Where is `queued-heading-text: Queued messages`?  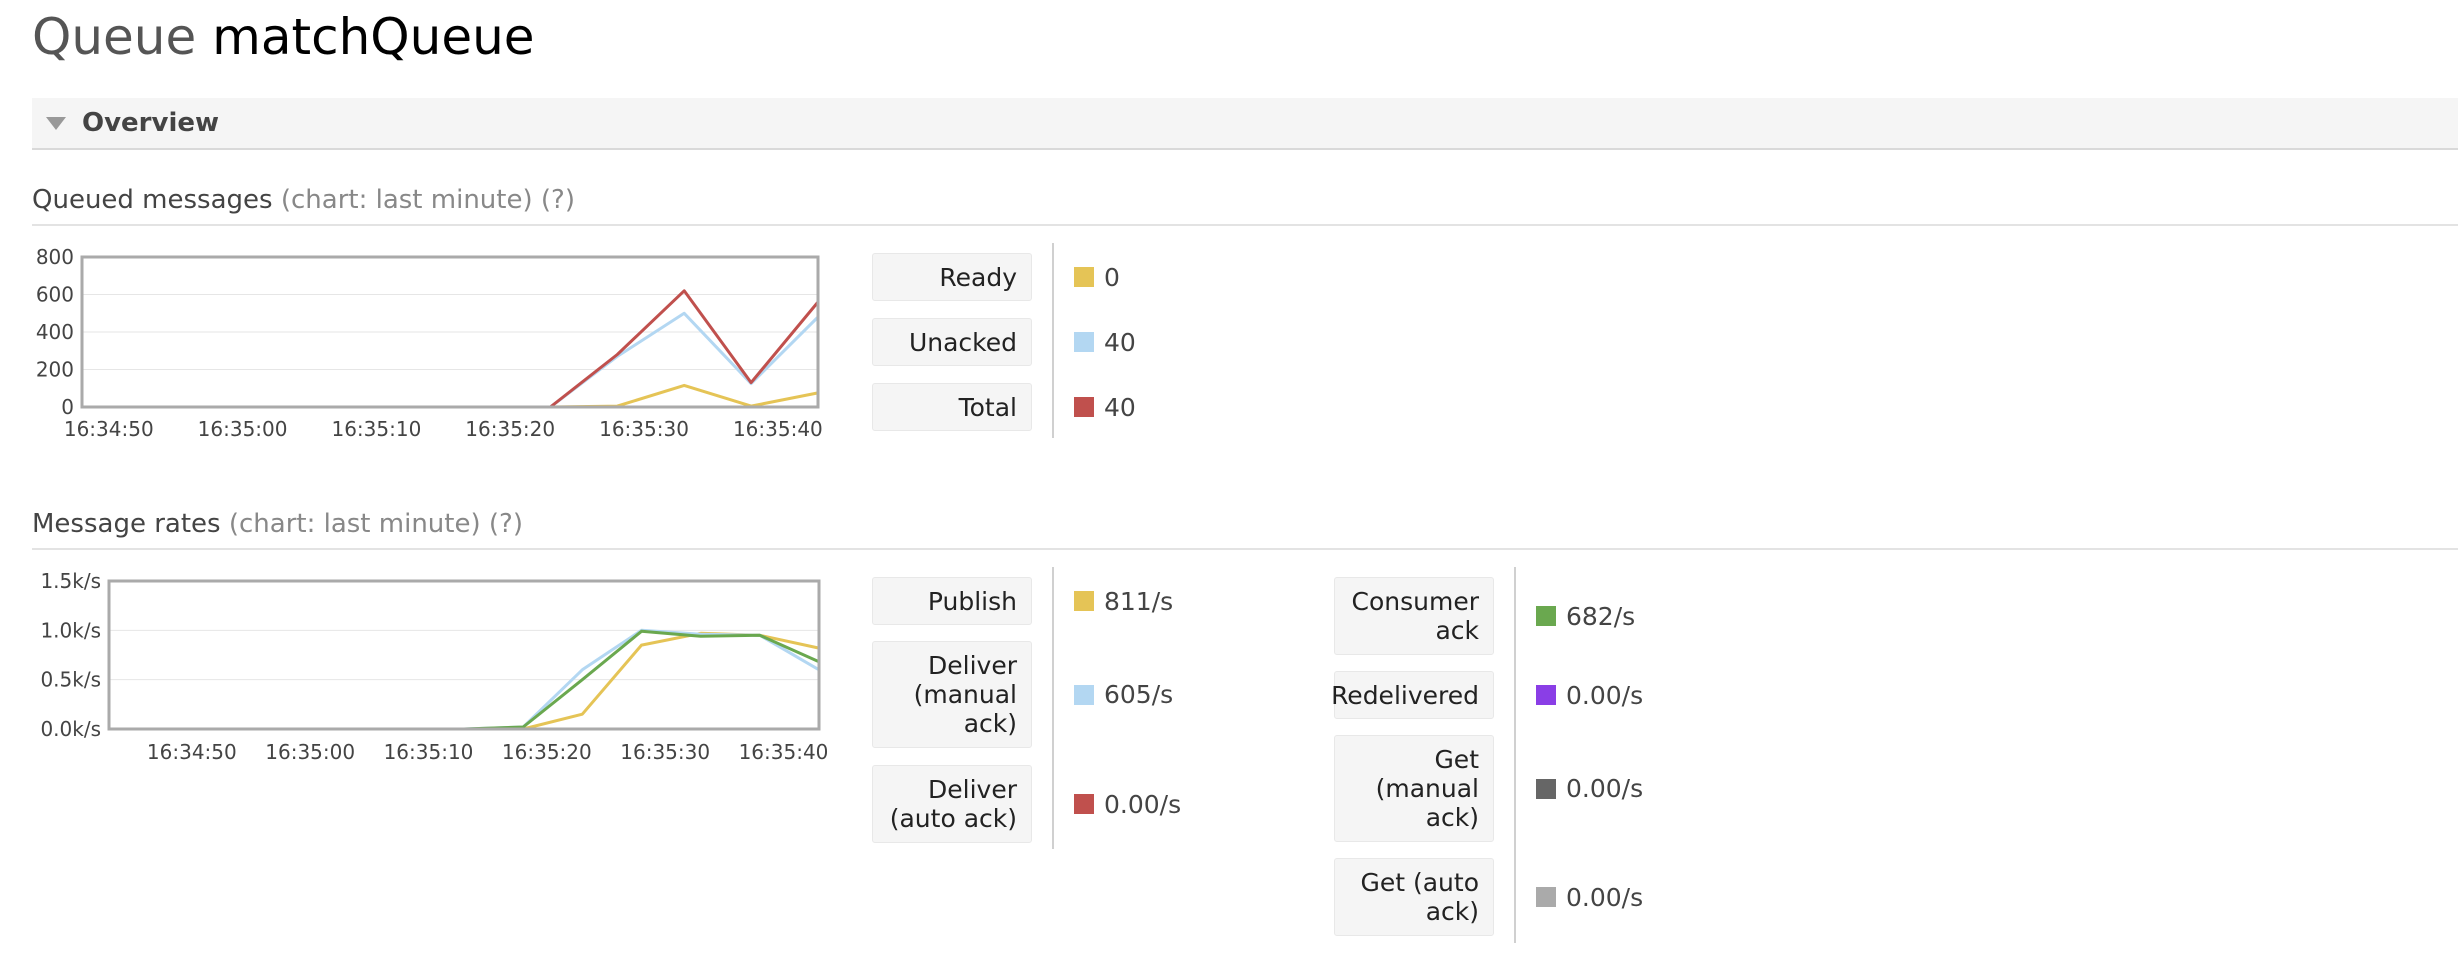
queued-heading-text: Queued messages is located at coordinates (152, 200).